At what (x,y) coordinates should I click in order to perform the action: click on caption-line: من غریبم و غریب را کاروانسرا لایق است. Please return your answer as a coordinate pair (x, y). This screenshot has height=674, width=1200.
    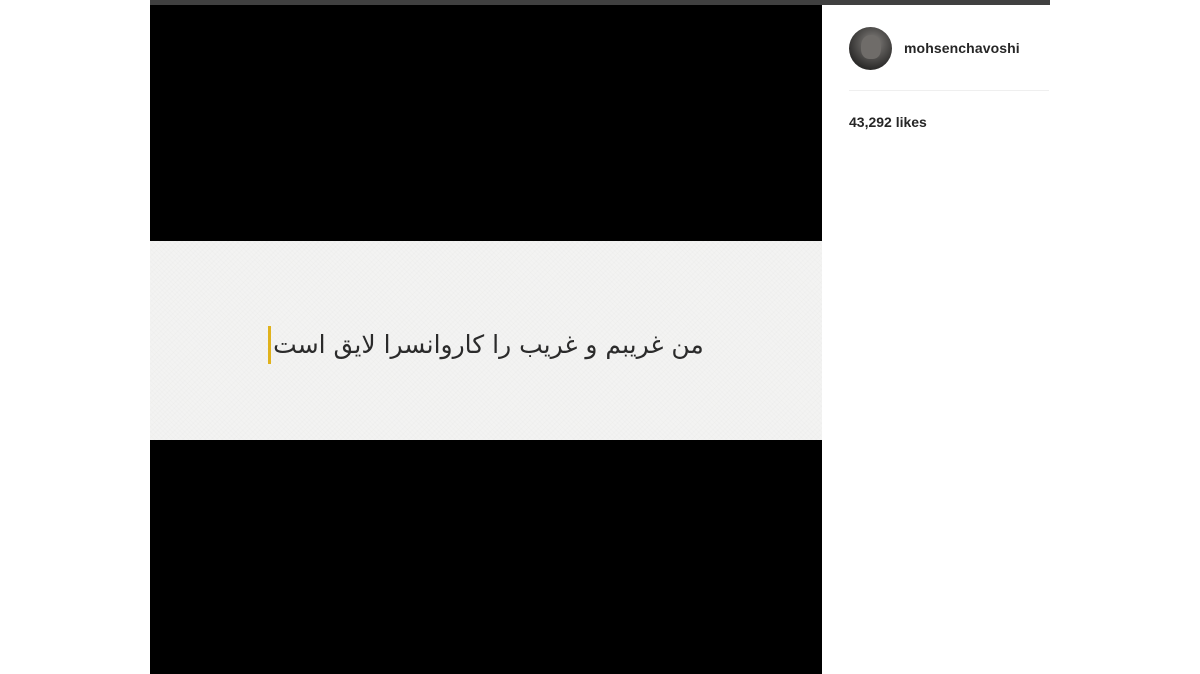
    Looking at the image, I should click on (486, 345).